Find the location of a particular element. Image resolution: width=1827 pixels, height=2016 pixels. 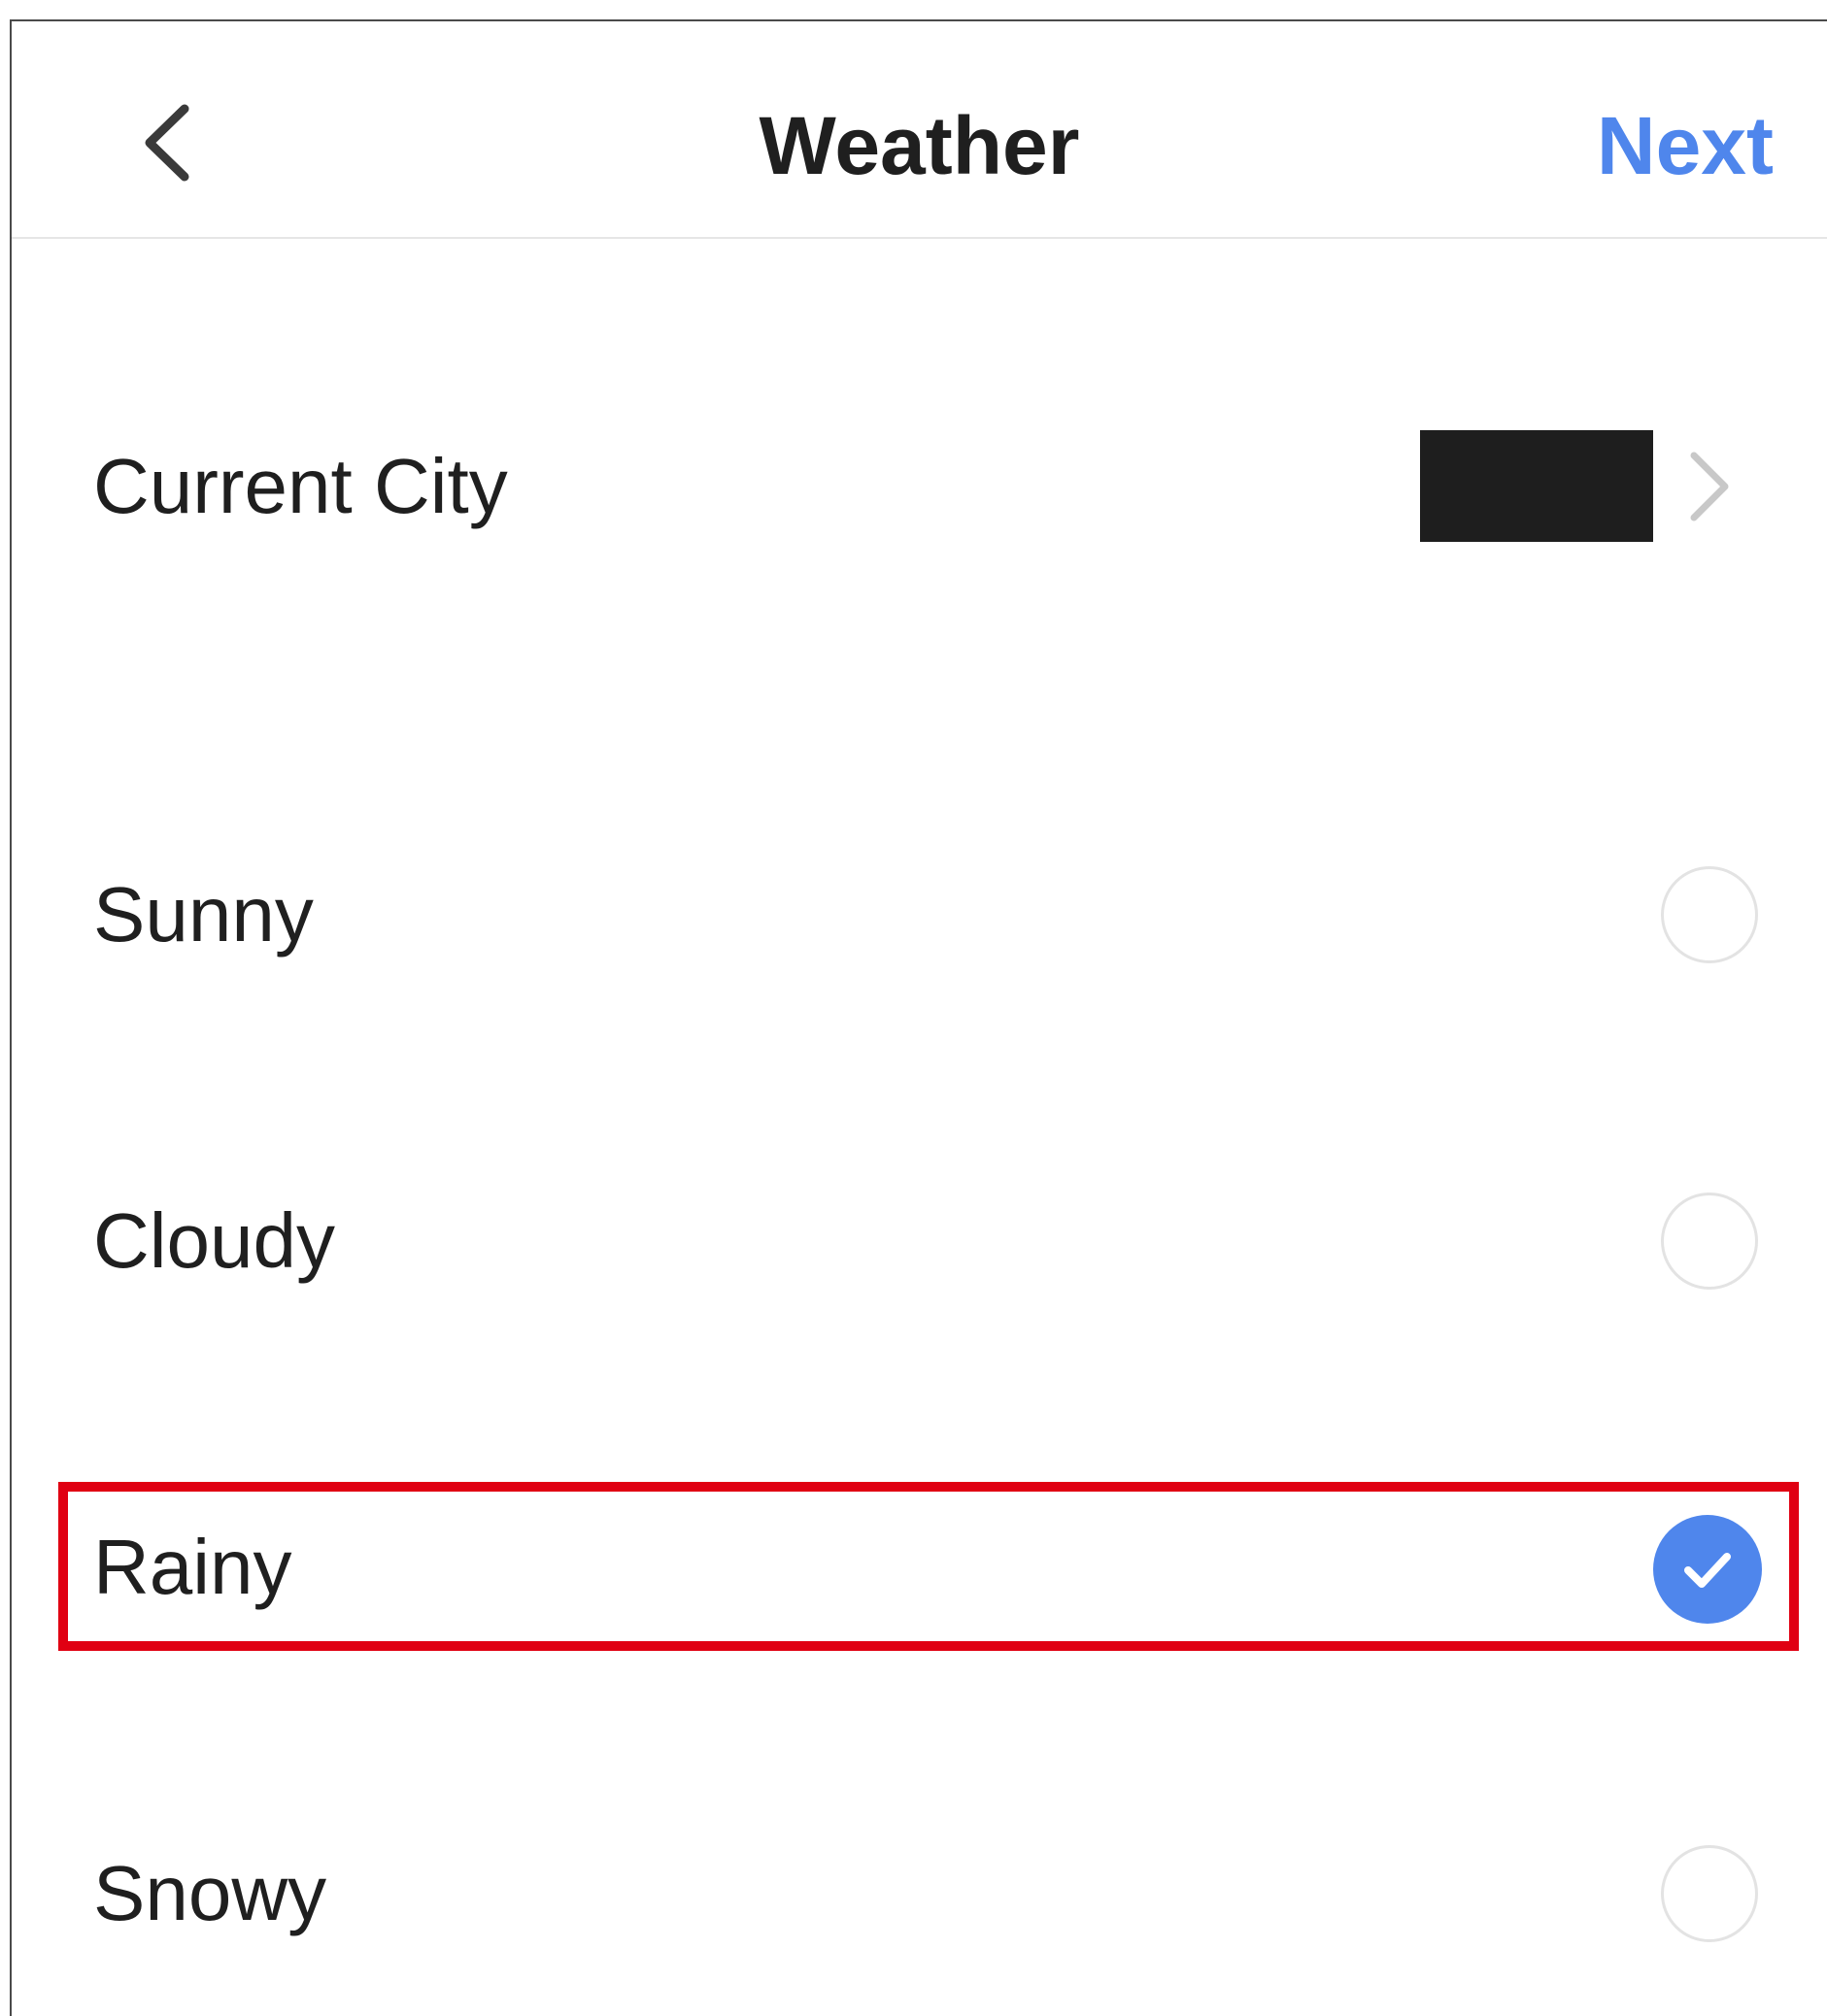

radio-checked-rainy is located at coordinates (1707, 1569).